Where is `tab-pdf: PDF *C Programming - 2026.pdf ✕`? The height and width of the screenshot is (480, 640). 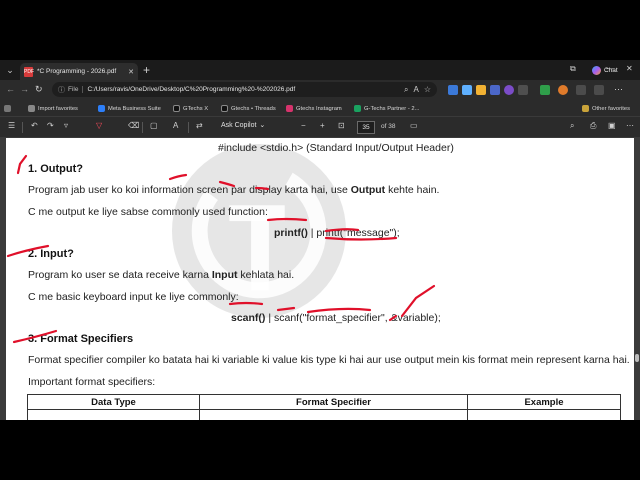
tab-pdf: PDF *C Programming - 2026.pdf ✕ is located at coordinates (79, 71).